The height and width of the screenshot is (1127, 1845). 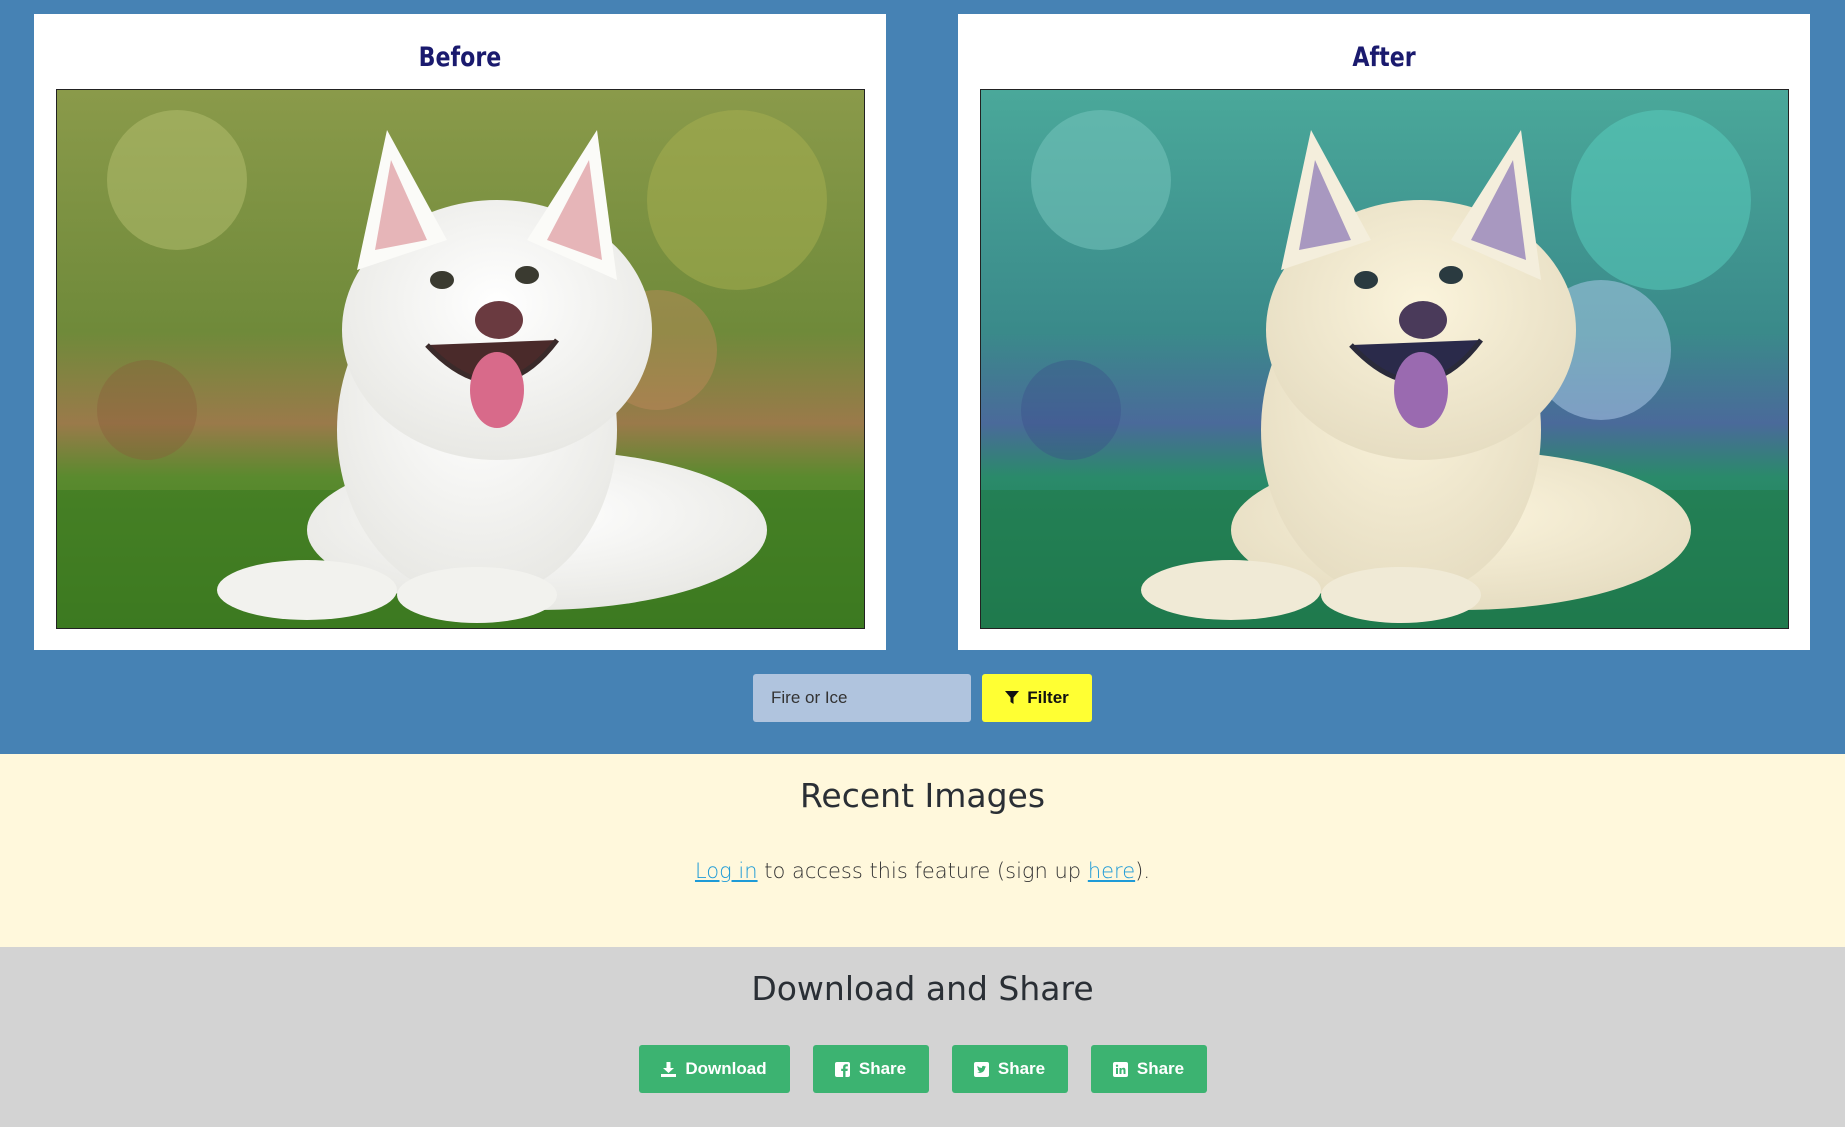 What do you see at coordinates (1384, 57) in the screenshot?
I see `after-title: After` at bounding box center [1384, 57].